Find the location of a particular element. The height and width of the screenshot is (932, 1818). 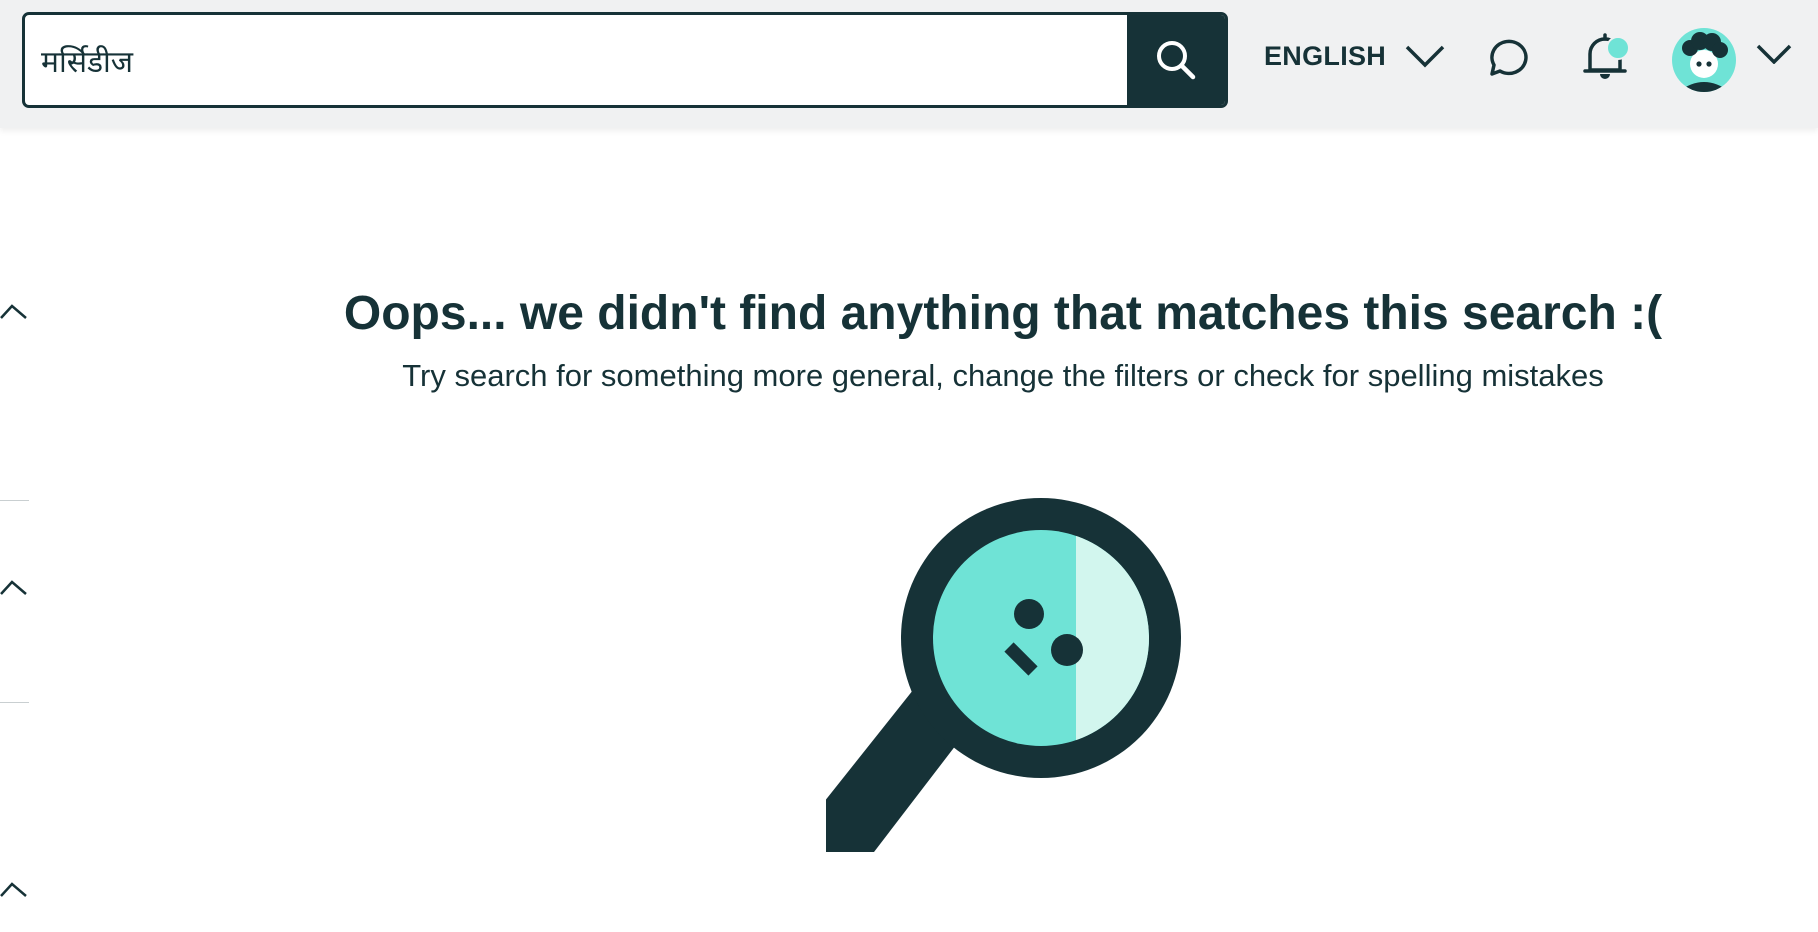

search-bar is located at coordinates (625, 60).